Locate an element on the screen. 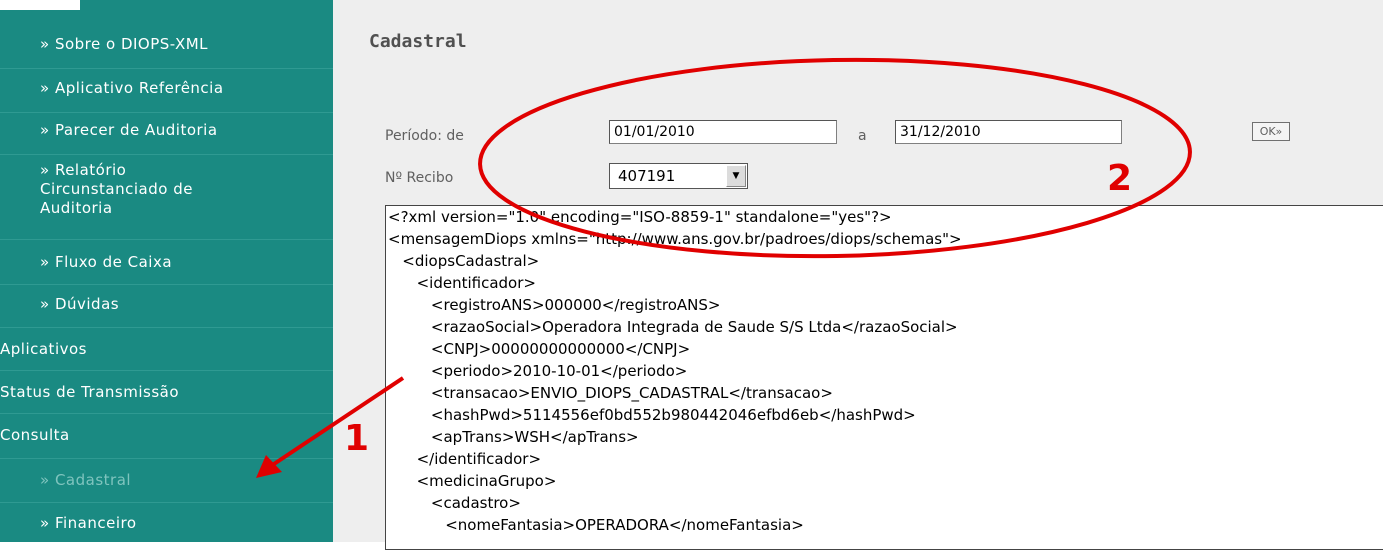 This screenshot has height=550, width=1383. sidebar-item-financeiro: » Financeiro is located at coordinates (166, 522).